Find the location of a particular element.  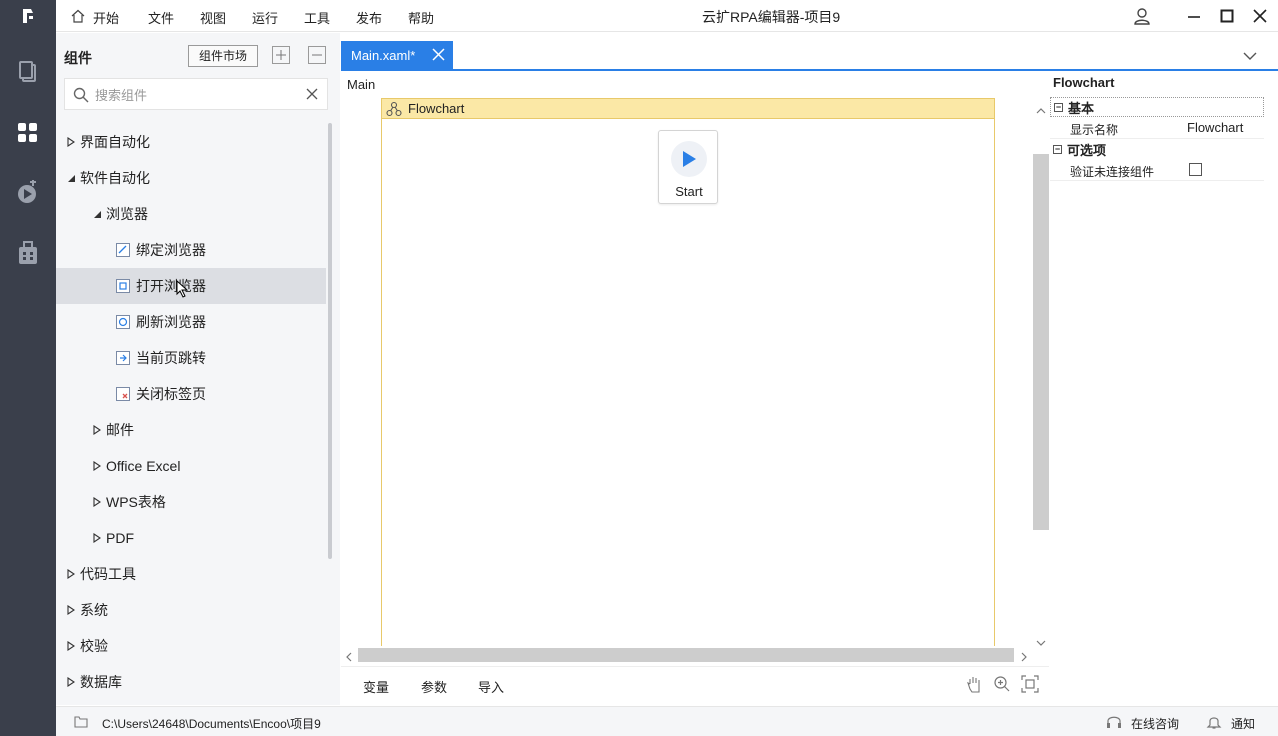

notifications-link: 通知 is located at coordinates (1243, 723).